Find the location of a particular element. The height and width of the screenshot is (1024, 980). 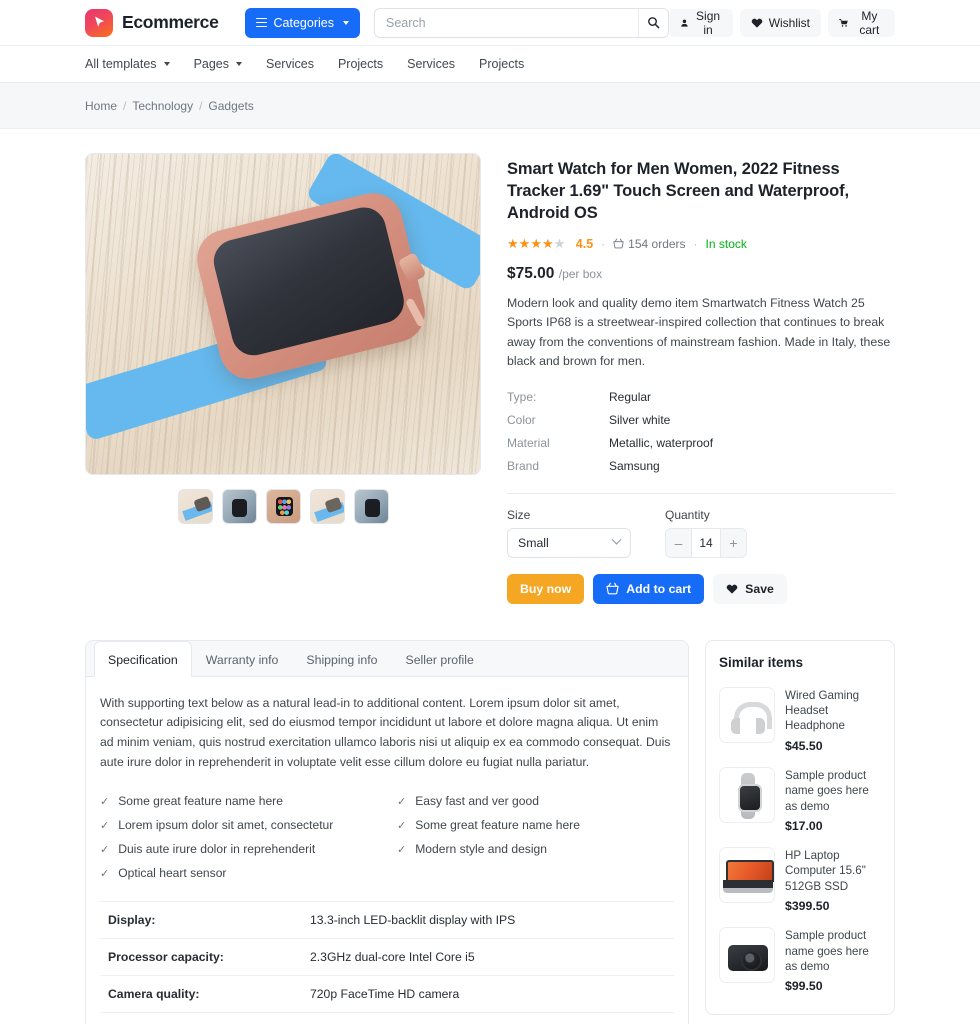

table-row: Color Silver white is located at coordinates (701, 420).